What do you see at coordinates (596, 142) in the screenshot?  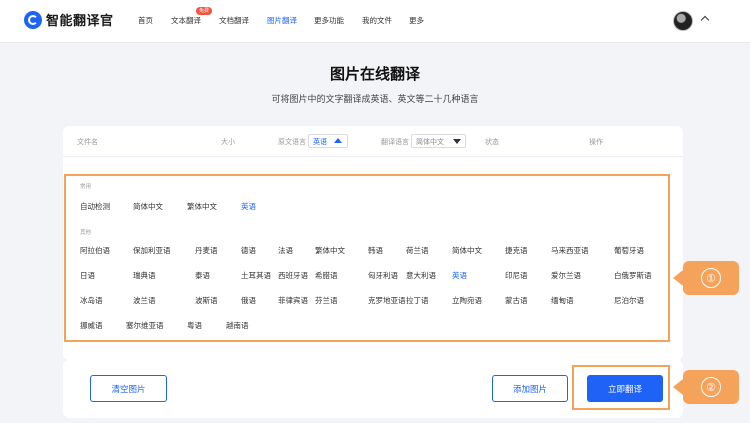 I see `col-action: 操作` at bounding box center [596, 142].